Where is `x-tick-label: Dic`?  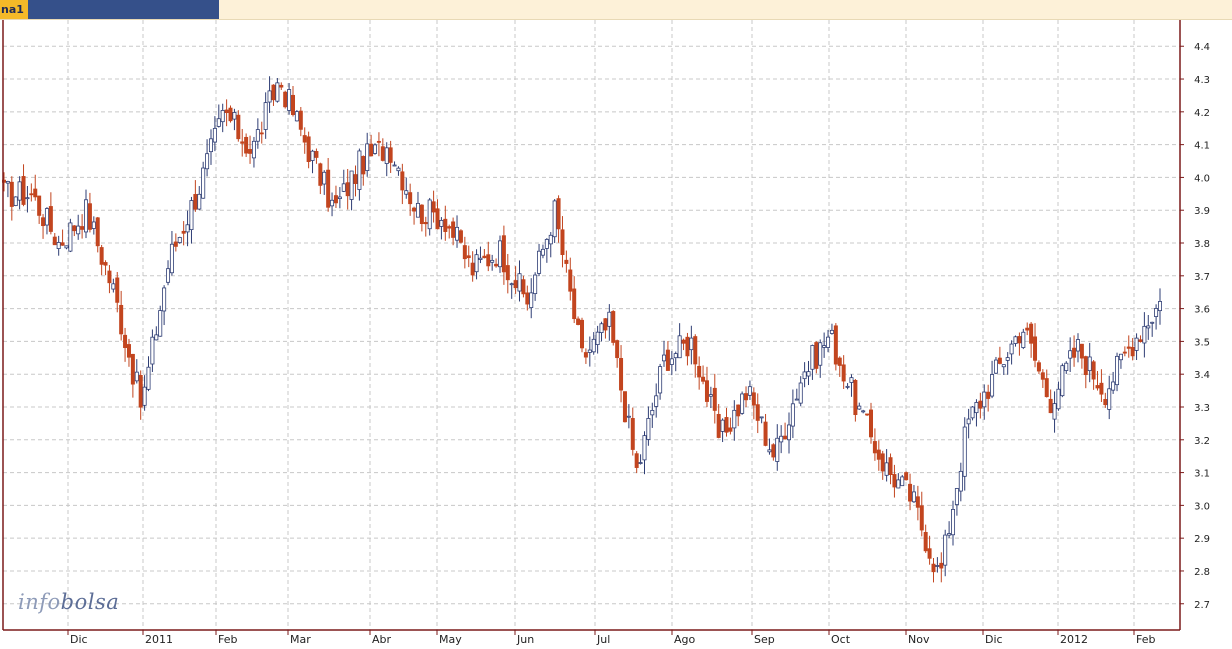 x-tick-label: Dic is located at coordinates (79, 639).